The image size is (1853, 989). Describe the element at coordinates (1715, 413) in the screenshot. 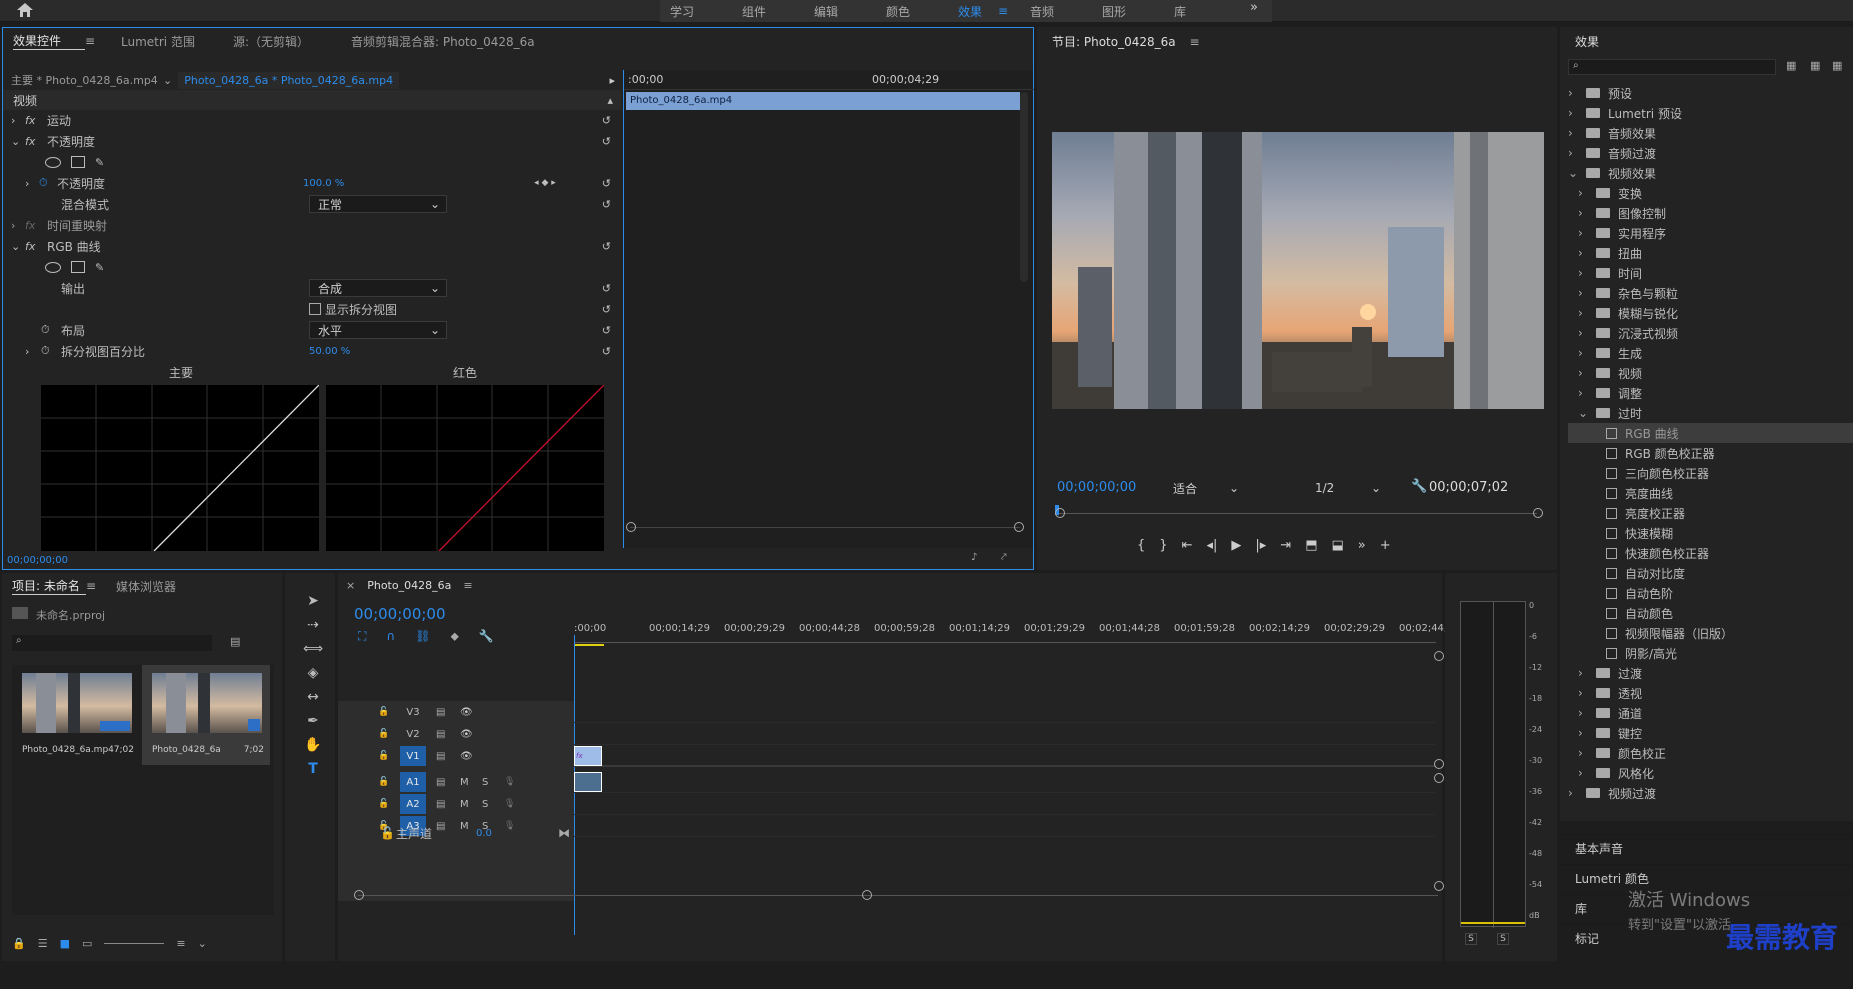

I see `effects-folder: ⌄ 过时` at that location.